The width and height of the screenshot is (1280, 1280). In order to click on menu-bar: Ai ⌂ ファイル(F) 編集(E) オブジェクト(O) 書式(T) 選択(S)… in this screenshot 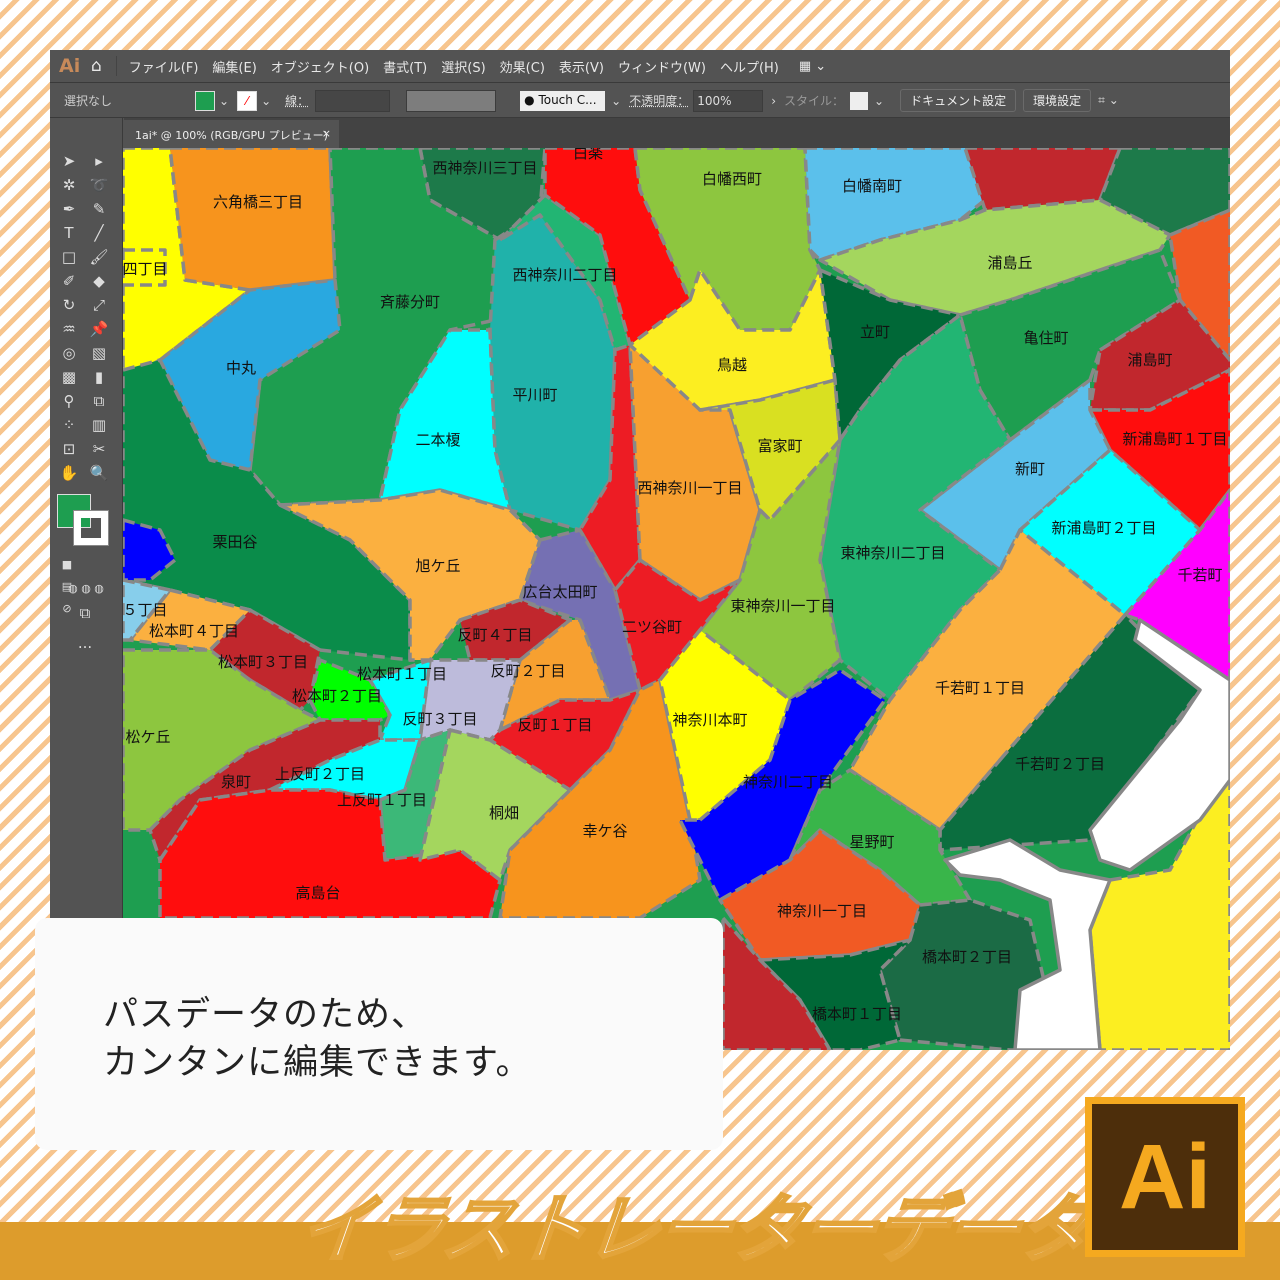, I will do `click(640, 66)`.